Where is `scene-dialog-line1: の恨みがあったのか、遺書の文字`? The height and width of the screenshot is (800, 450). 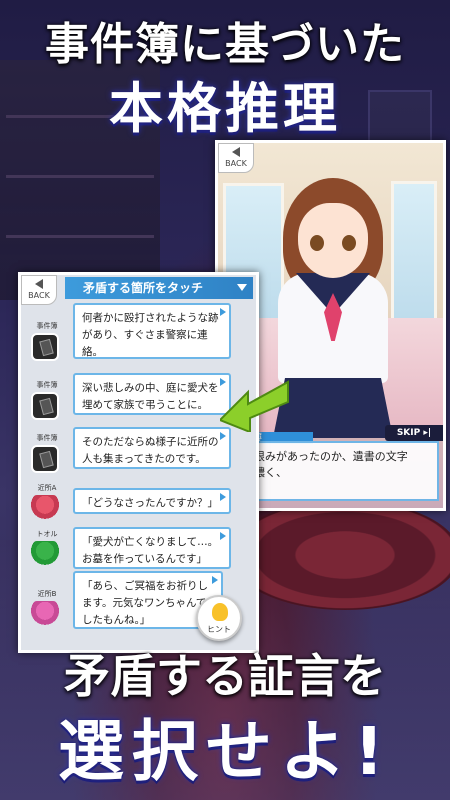
scene-dialog-line1: の恨みがあったのか、遺書の文字 is located at coordinates (325, 456).